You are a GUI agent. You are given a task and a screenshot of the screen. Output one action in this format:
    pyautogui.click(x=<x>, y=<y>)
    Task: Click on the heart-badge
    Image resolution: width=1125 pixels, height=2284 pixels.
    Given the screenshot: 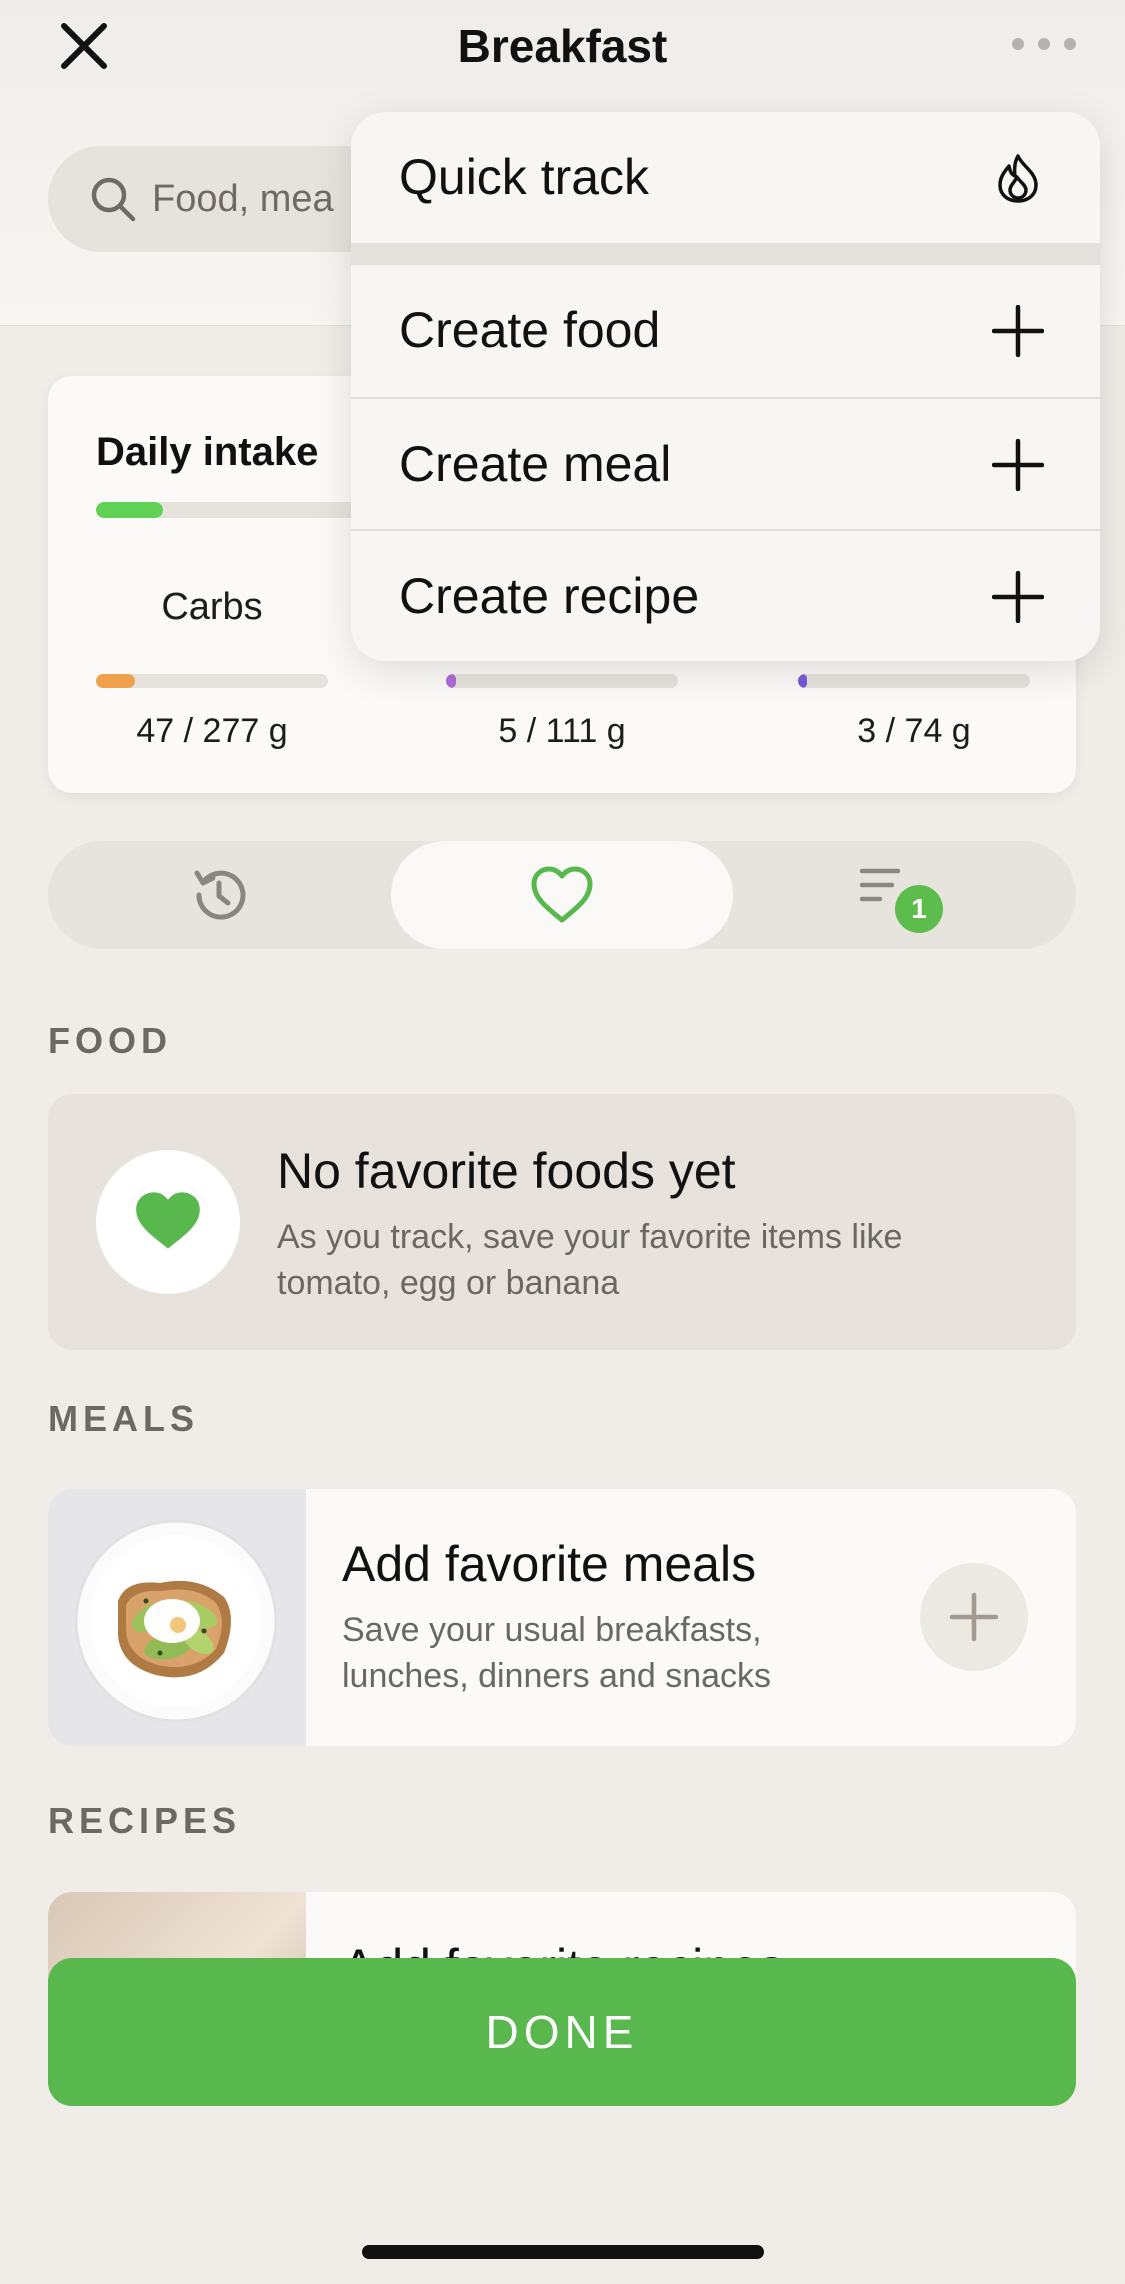 What is the action you would take?
    pyautogui.click(x=168, y=1222)
    